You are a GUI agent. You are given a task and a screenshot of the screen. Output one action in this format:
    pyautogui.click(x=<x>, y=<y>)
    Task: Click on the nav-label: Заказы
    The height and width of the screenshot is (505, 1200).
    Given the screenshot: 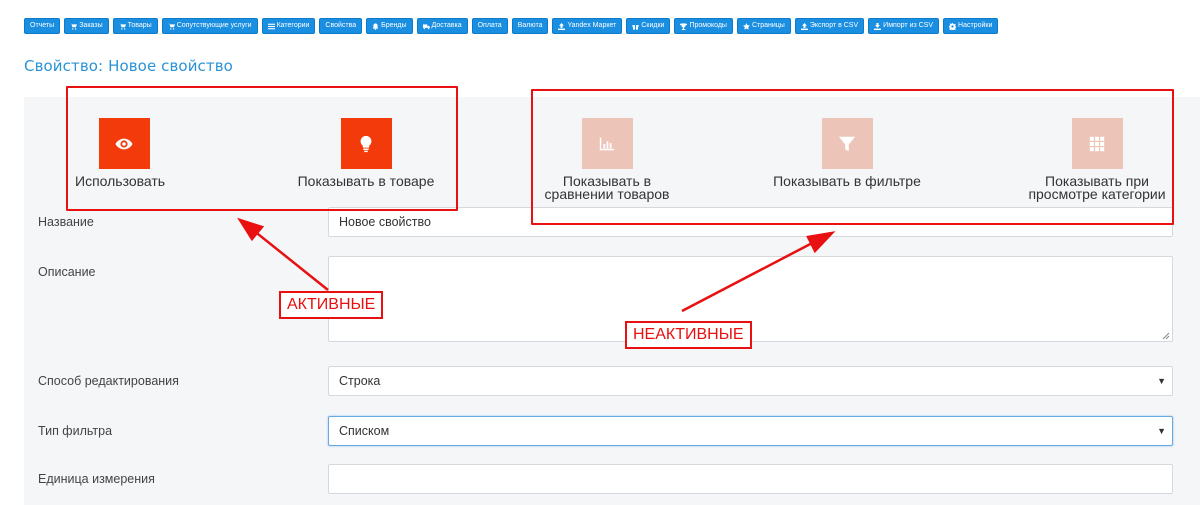 What is the action you would take?
    pyautogui.click(x=91, y=25)
    